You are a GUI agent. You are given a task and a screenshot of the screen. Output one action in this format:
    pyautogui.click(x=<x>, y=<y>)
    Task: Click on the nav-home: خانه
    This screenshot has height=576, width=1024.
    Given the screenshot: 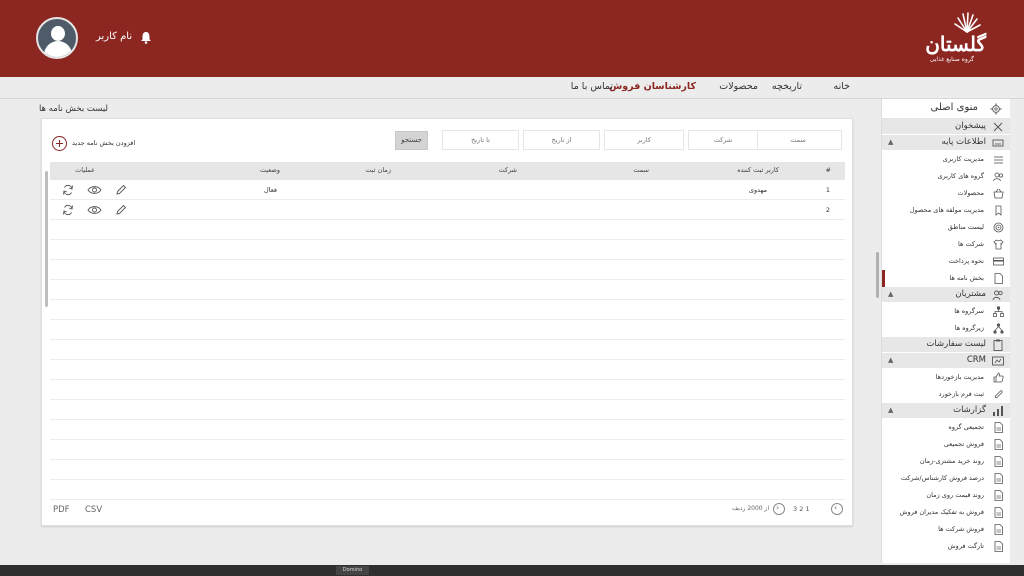 What is the action you would take?
    pyautogui.click(x=841, y=86)
    